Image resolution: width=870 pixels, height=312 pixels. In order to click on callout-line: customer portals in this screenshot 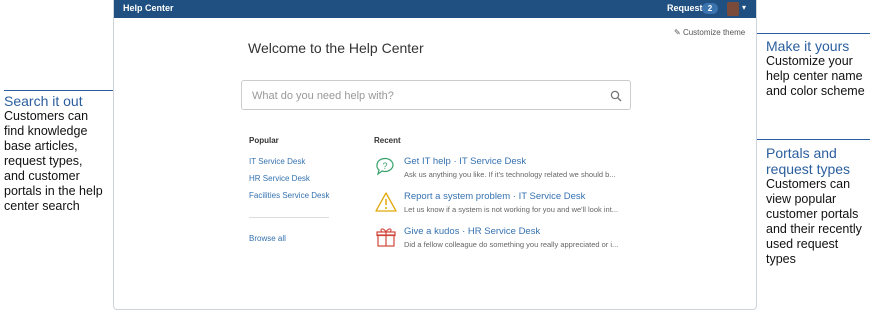, I will do `click(812, 214)`.